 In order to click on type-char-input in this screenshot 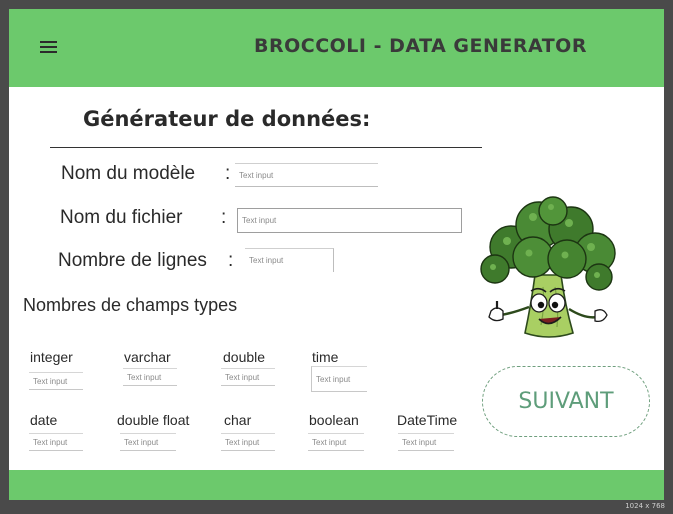, I will do `click(248, 442)`.